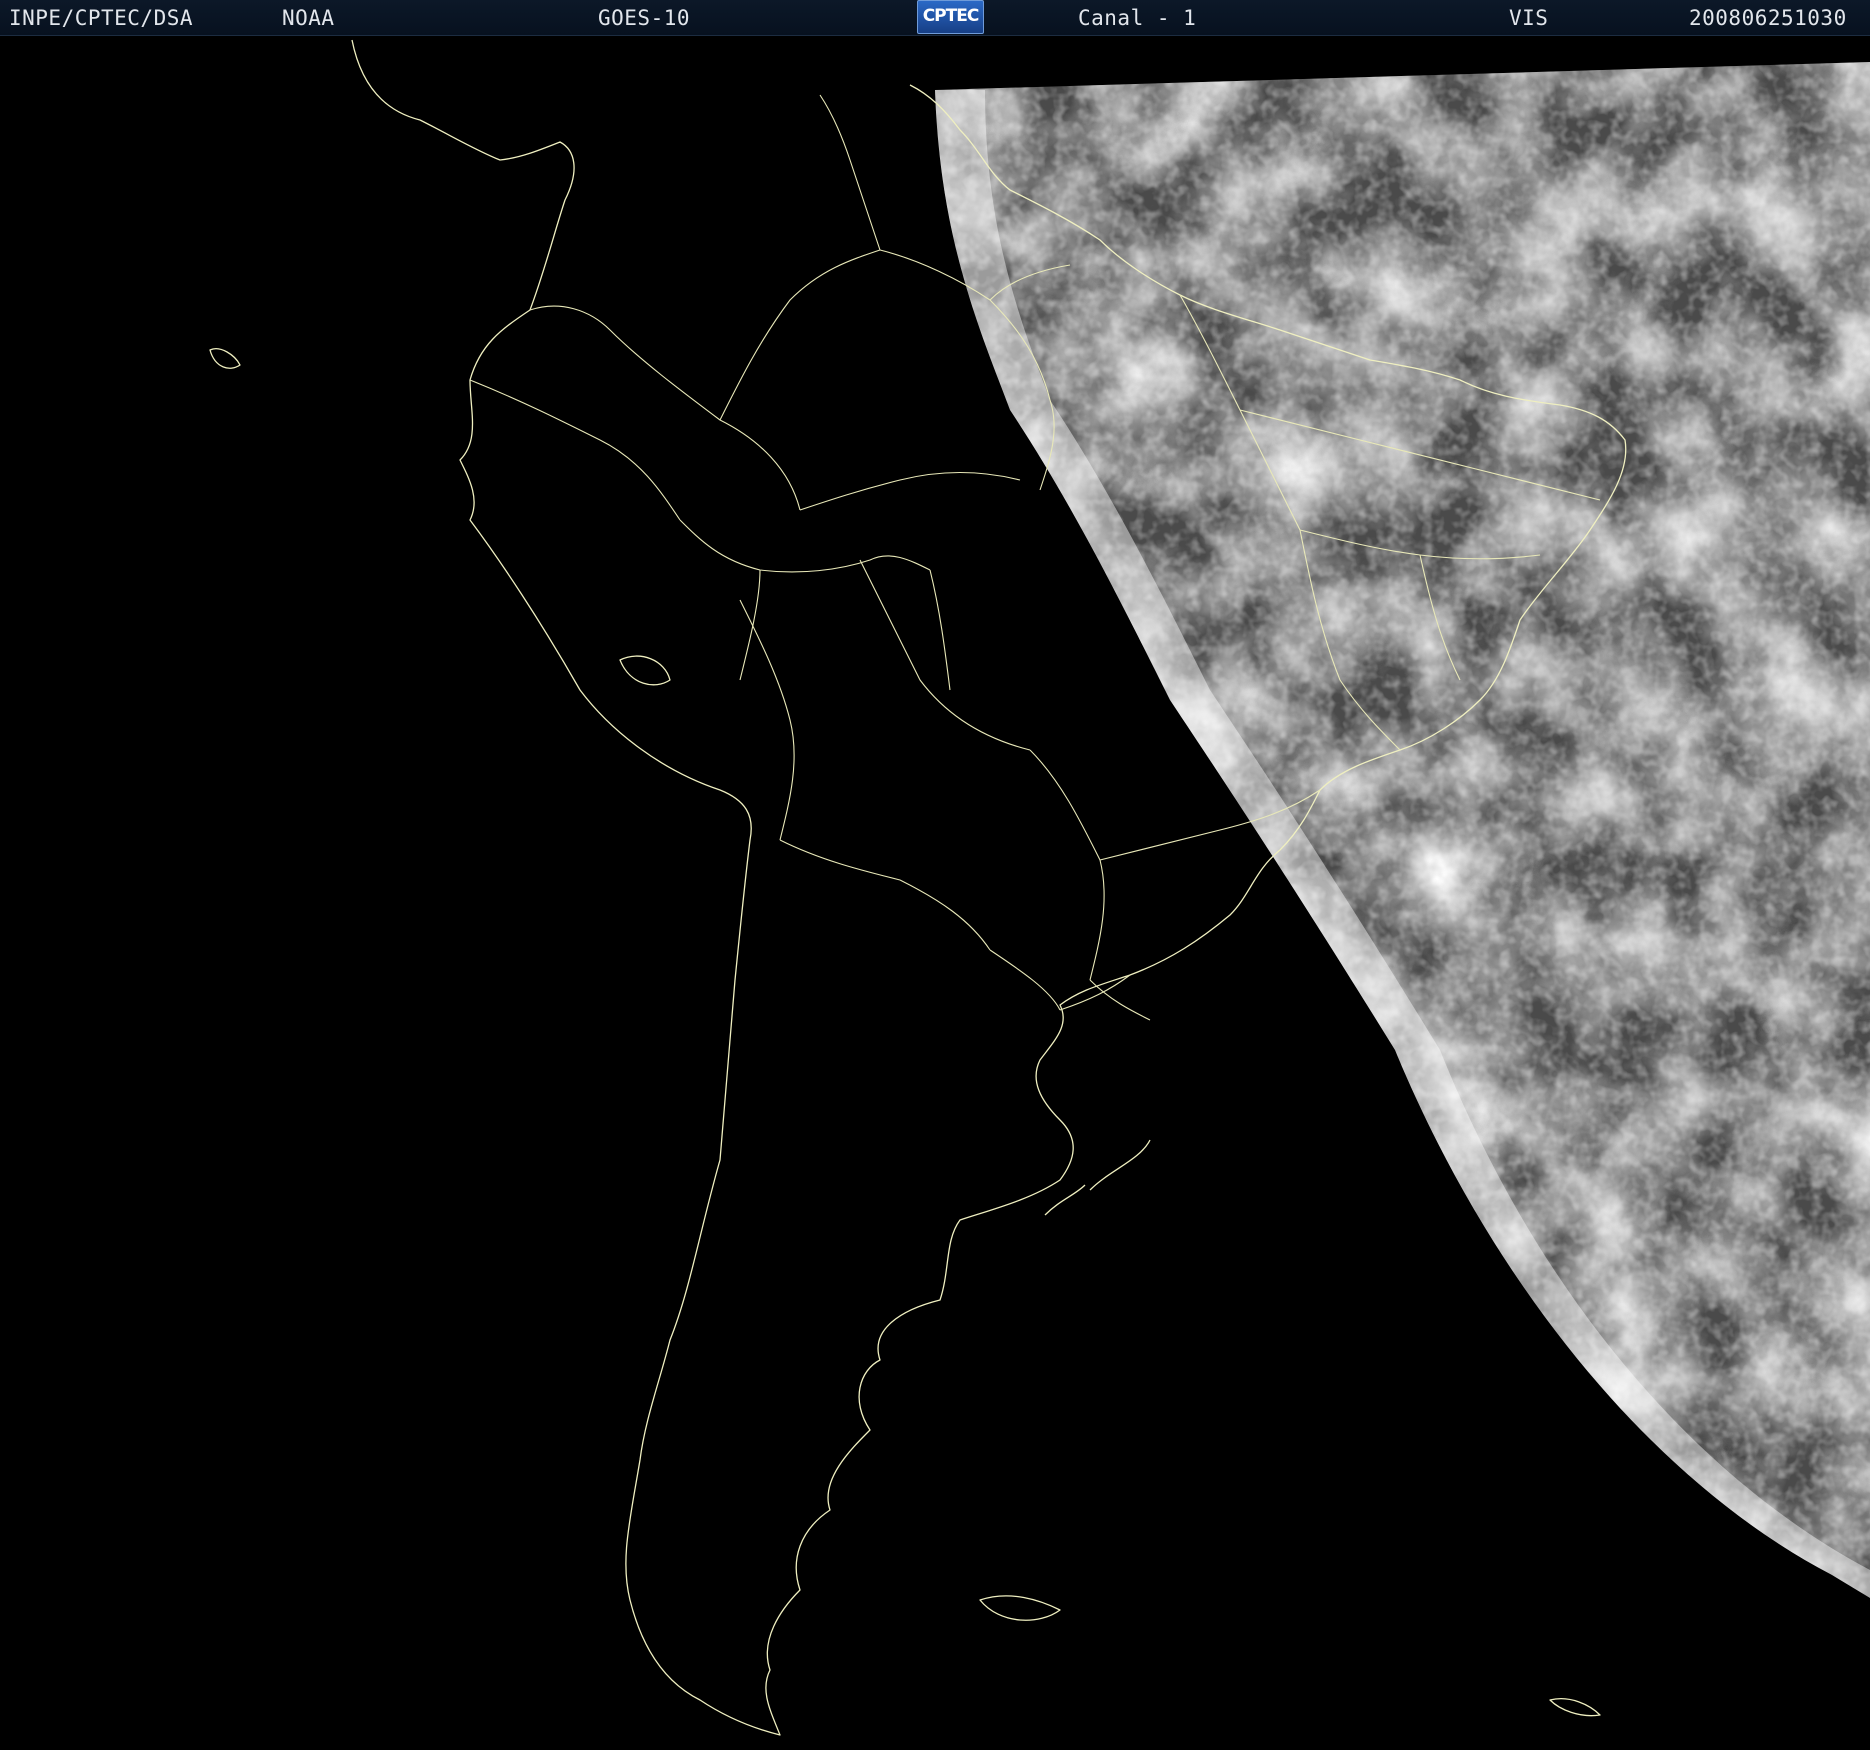 The image size is (1870, 1750). Describe the element at coordinates (1137, 18) in the screenshot. I see `channel-label: Canal - 1` at that location.